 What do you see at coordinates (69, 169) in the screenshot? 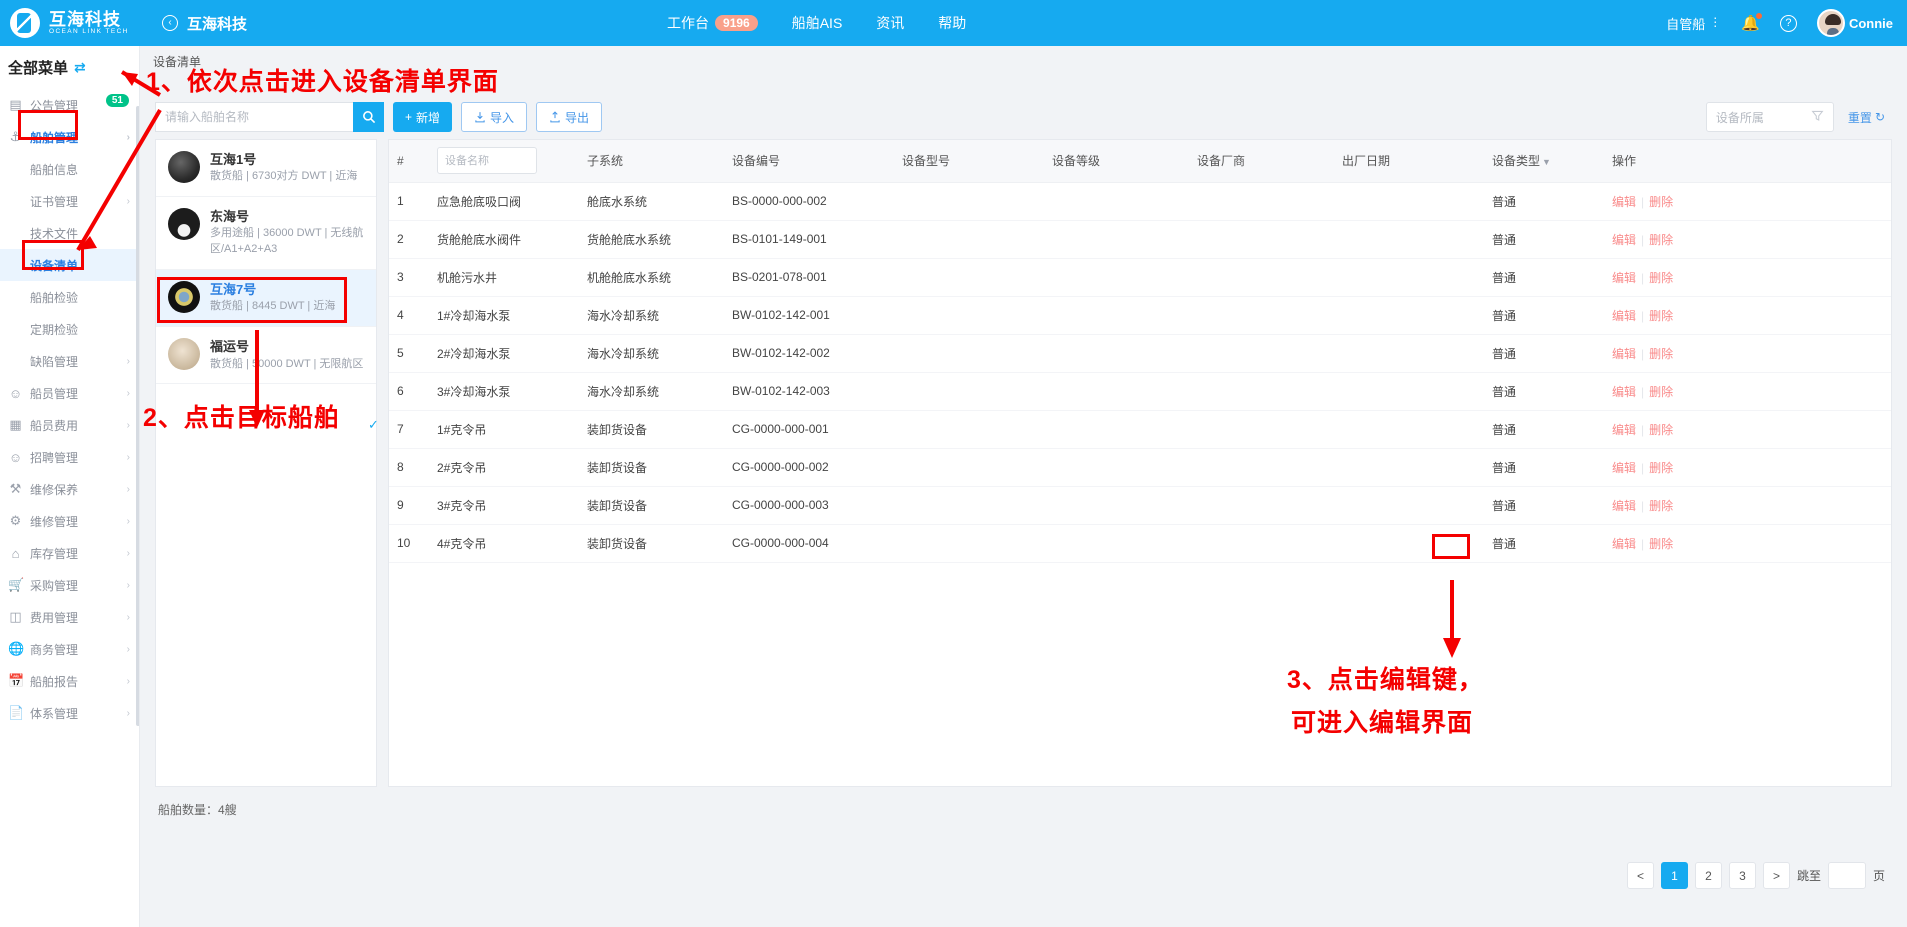
I see `sidebar-item-2: 船舶信息` at bounding box center [69, 169].